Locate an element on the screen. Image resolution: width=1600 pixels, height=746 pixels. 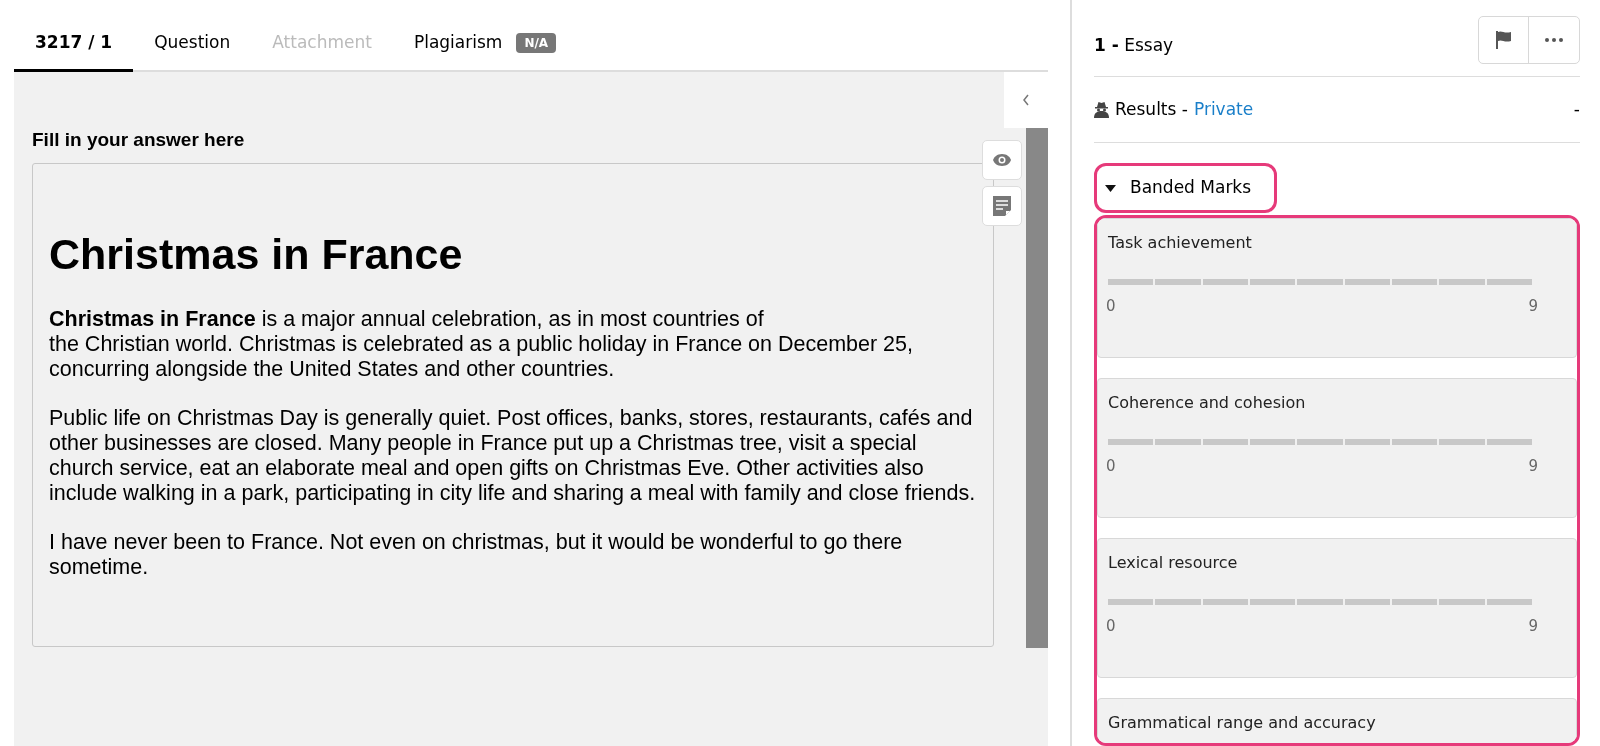
criterion-name: Coherence and cohesion is located at coordinates (1207, 403).